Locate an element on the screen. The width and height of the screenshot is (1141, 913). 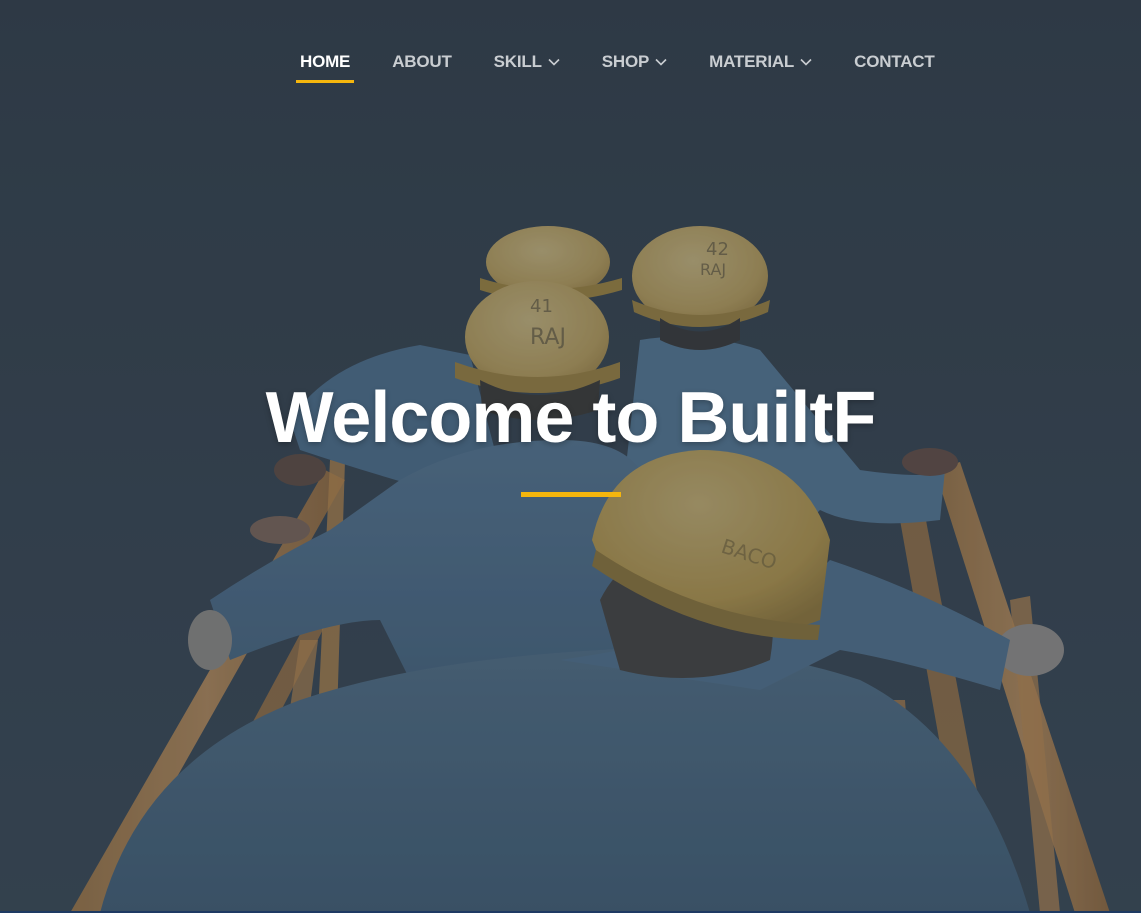
nav-item-label: ABOUT is located at coordinates (422, 61).